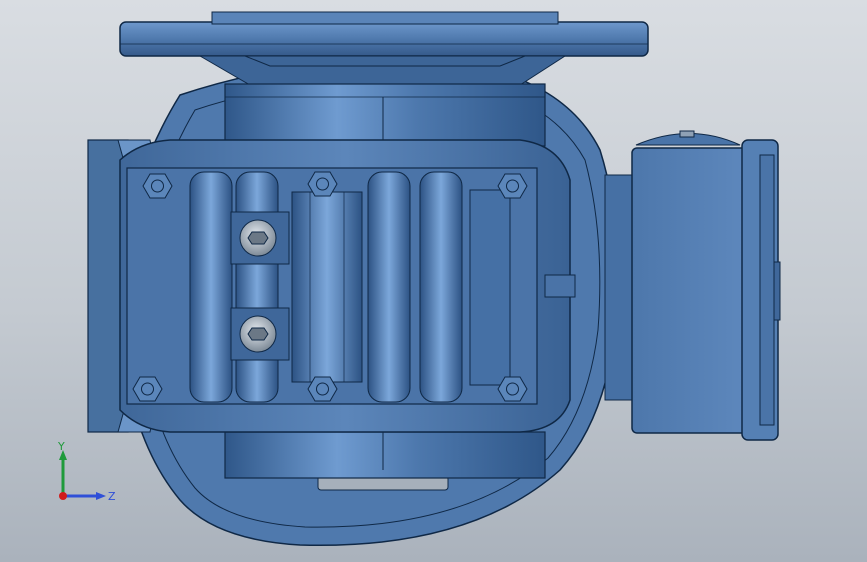 This screenshot has height=562, width=867. Describe the element at coordinates (512, 186) in the screenshot. I see `hex-bolt-top-right` at that location.